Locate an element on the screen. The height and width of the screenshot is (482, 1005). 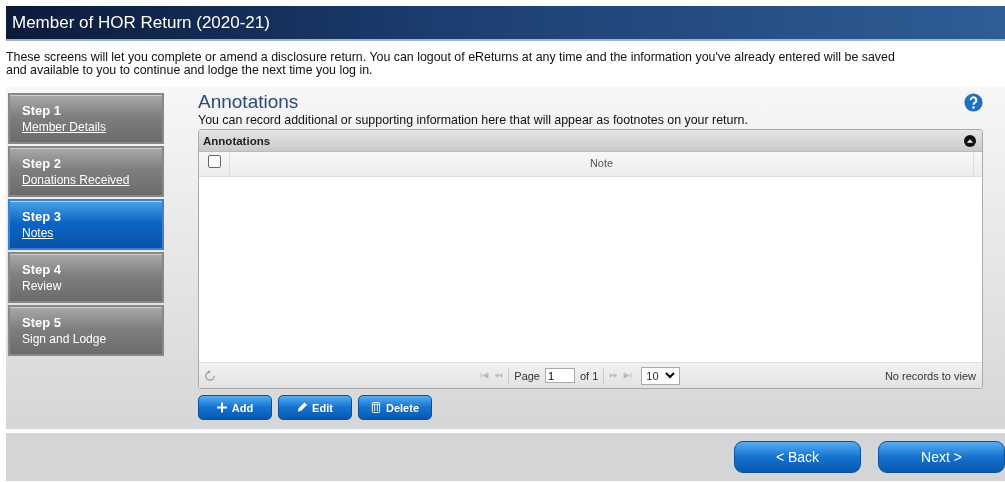
records-status: No records to view is located at coordinates (930, 375).